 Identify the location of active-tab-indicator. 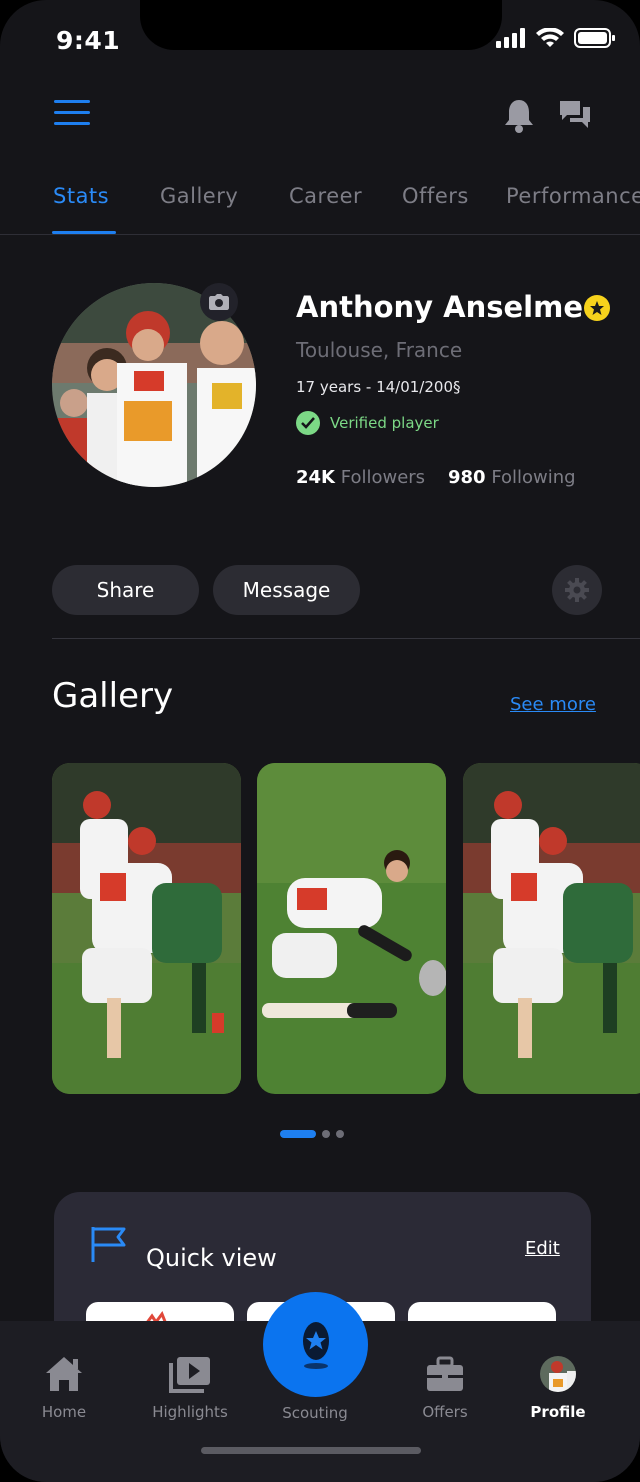
(84, 232).